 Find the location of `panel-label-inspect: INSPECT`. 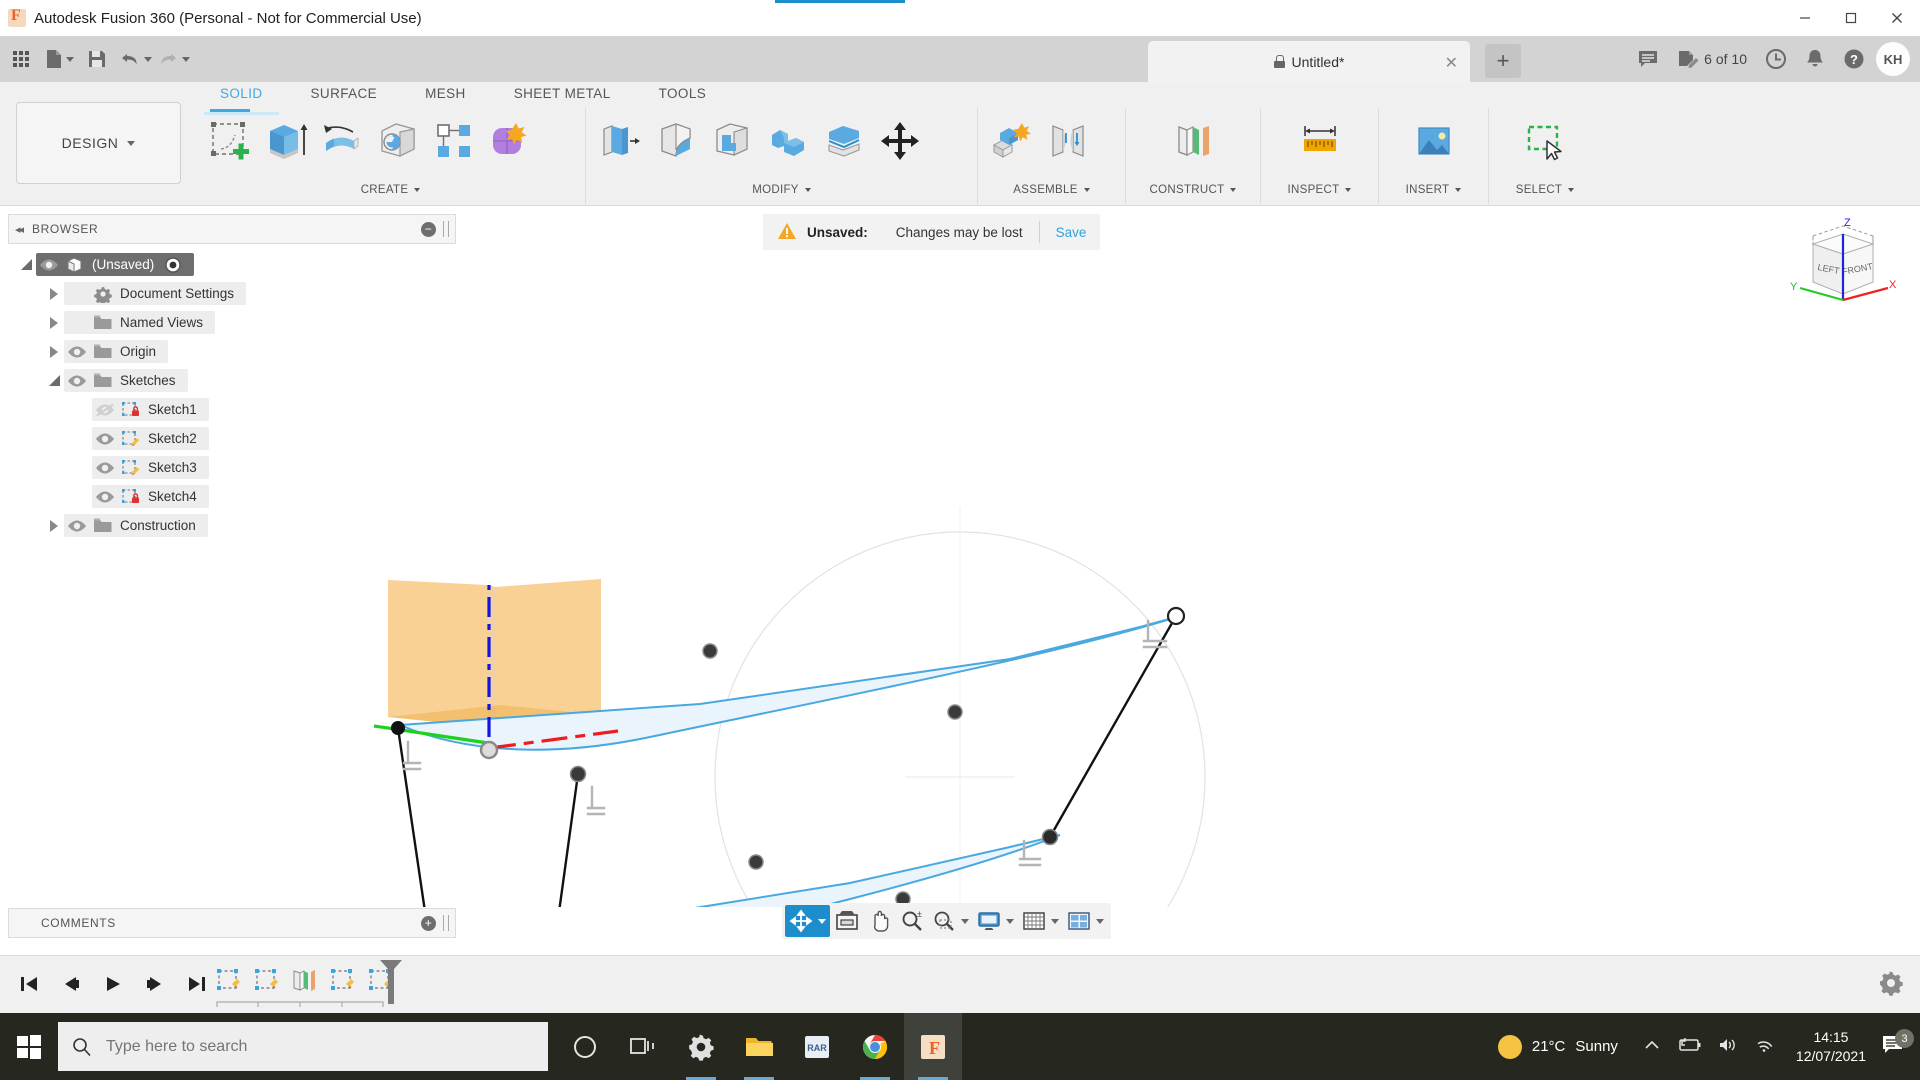

panel-label-inspect: INSPECT is located at coordinates (1319, 190).